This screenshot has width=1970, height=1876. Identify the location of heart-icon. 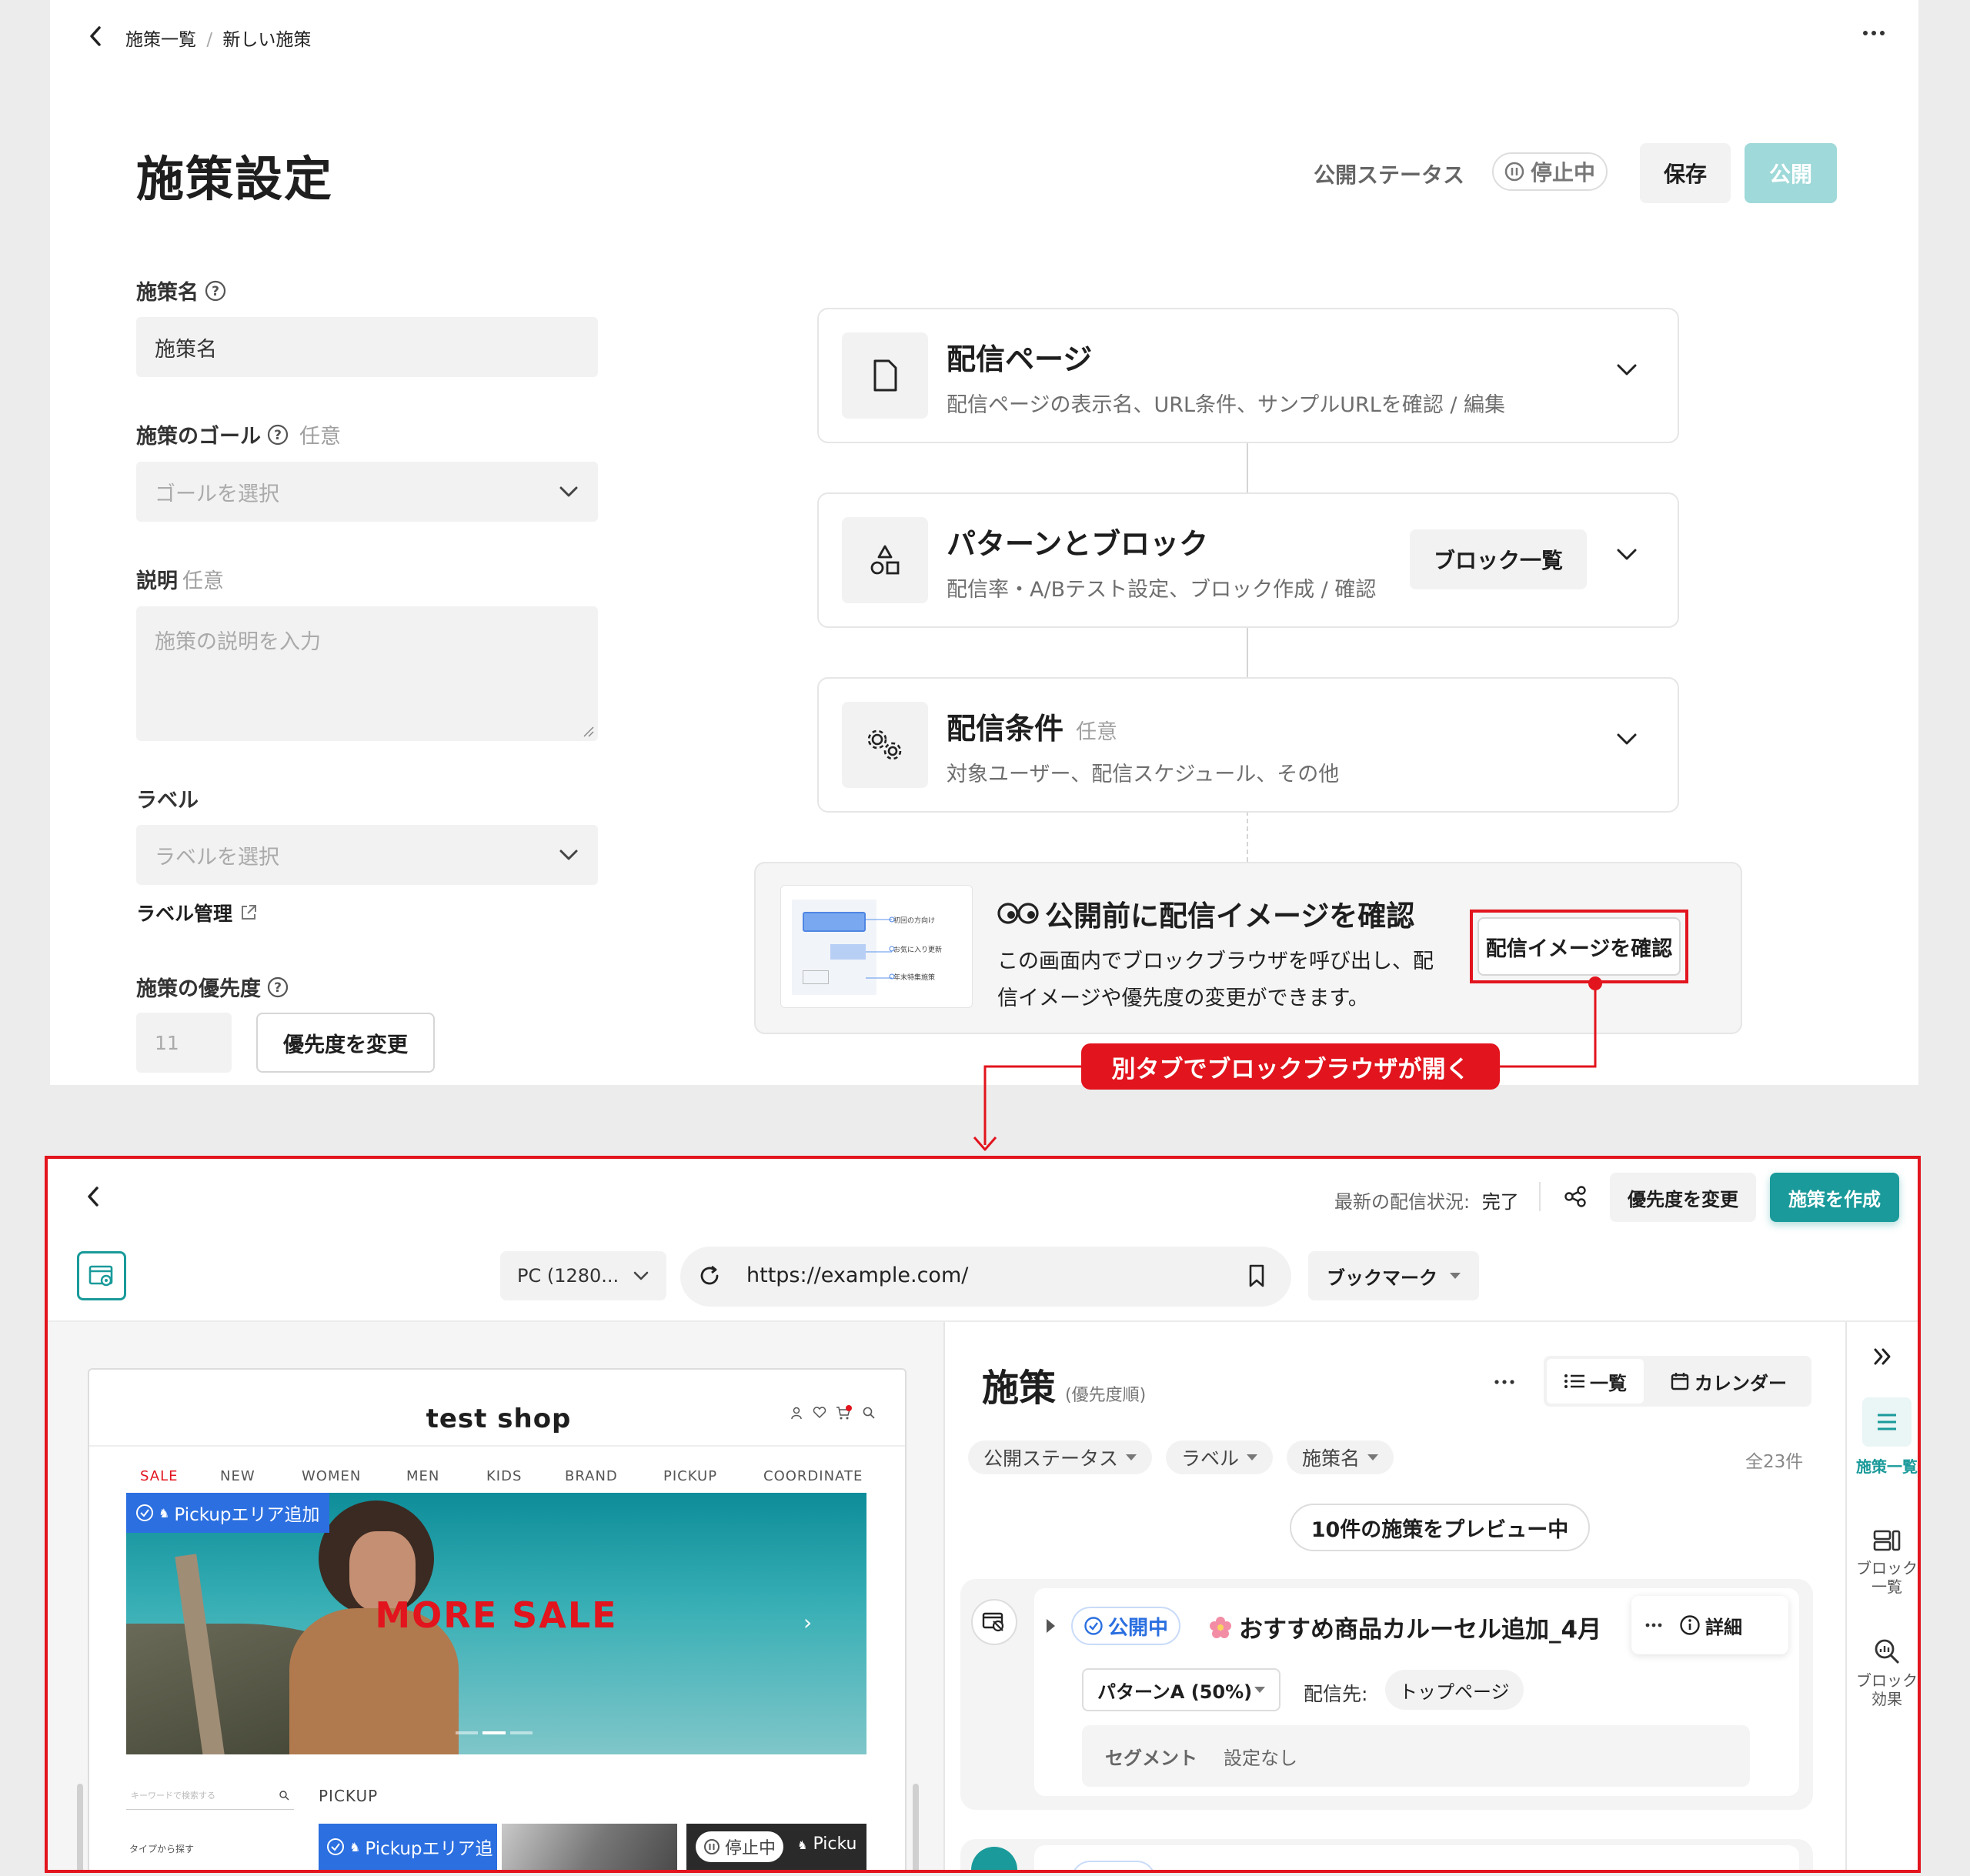
(819, 1413).